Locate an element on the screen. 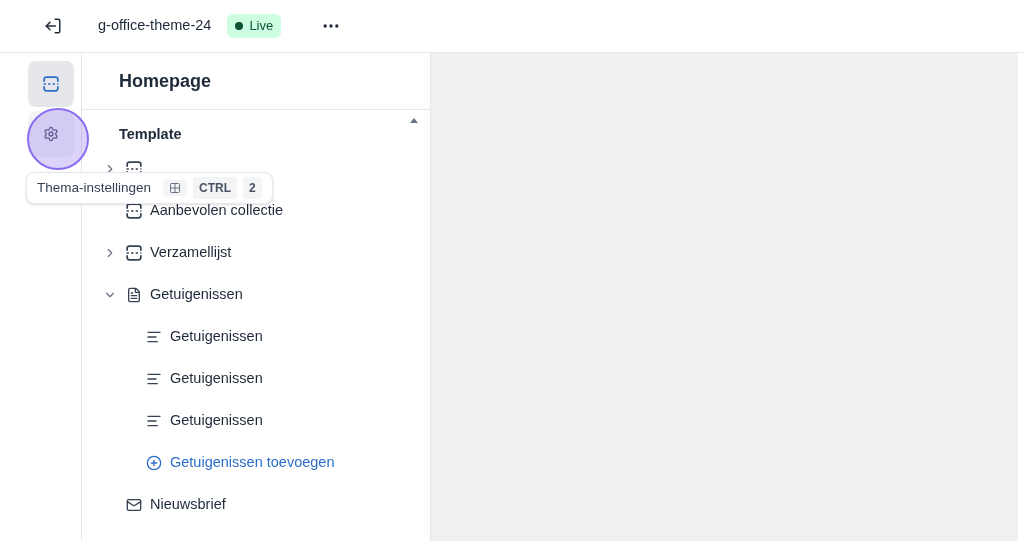 The image size is (1024, 541). panel-title: Homepage is located at coordinates (165, 81).